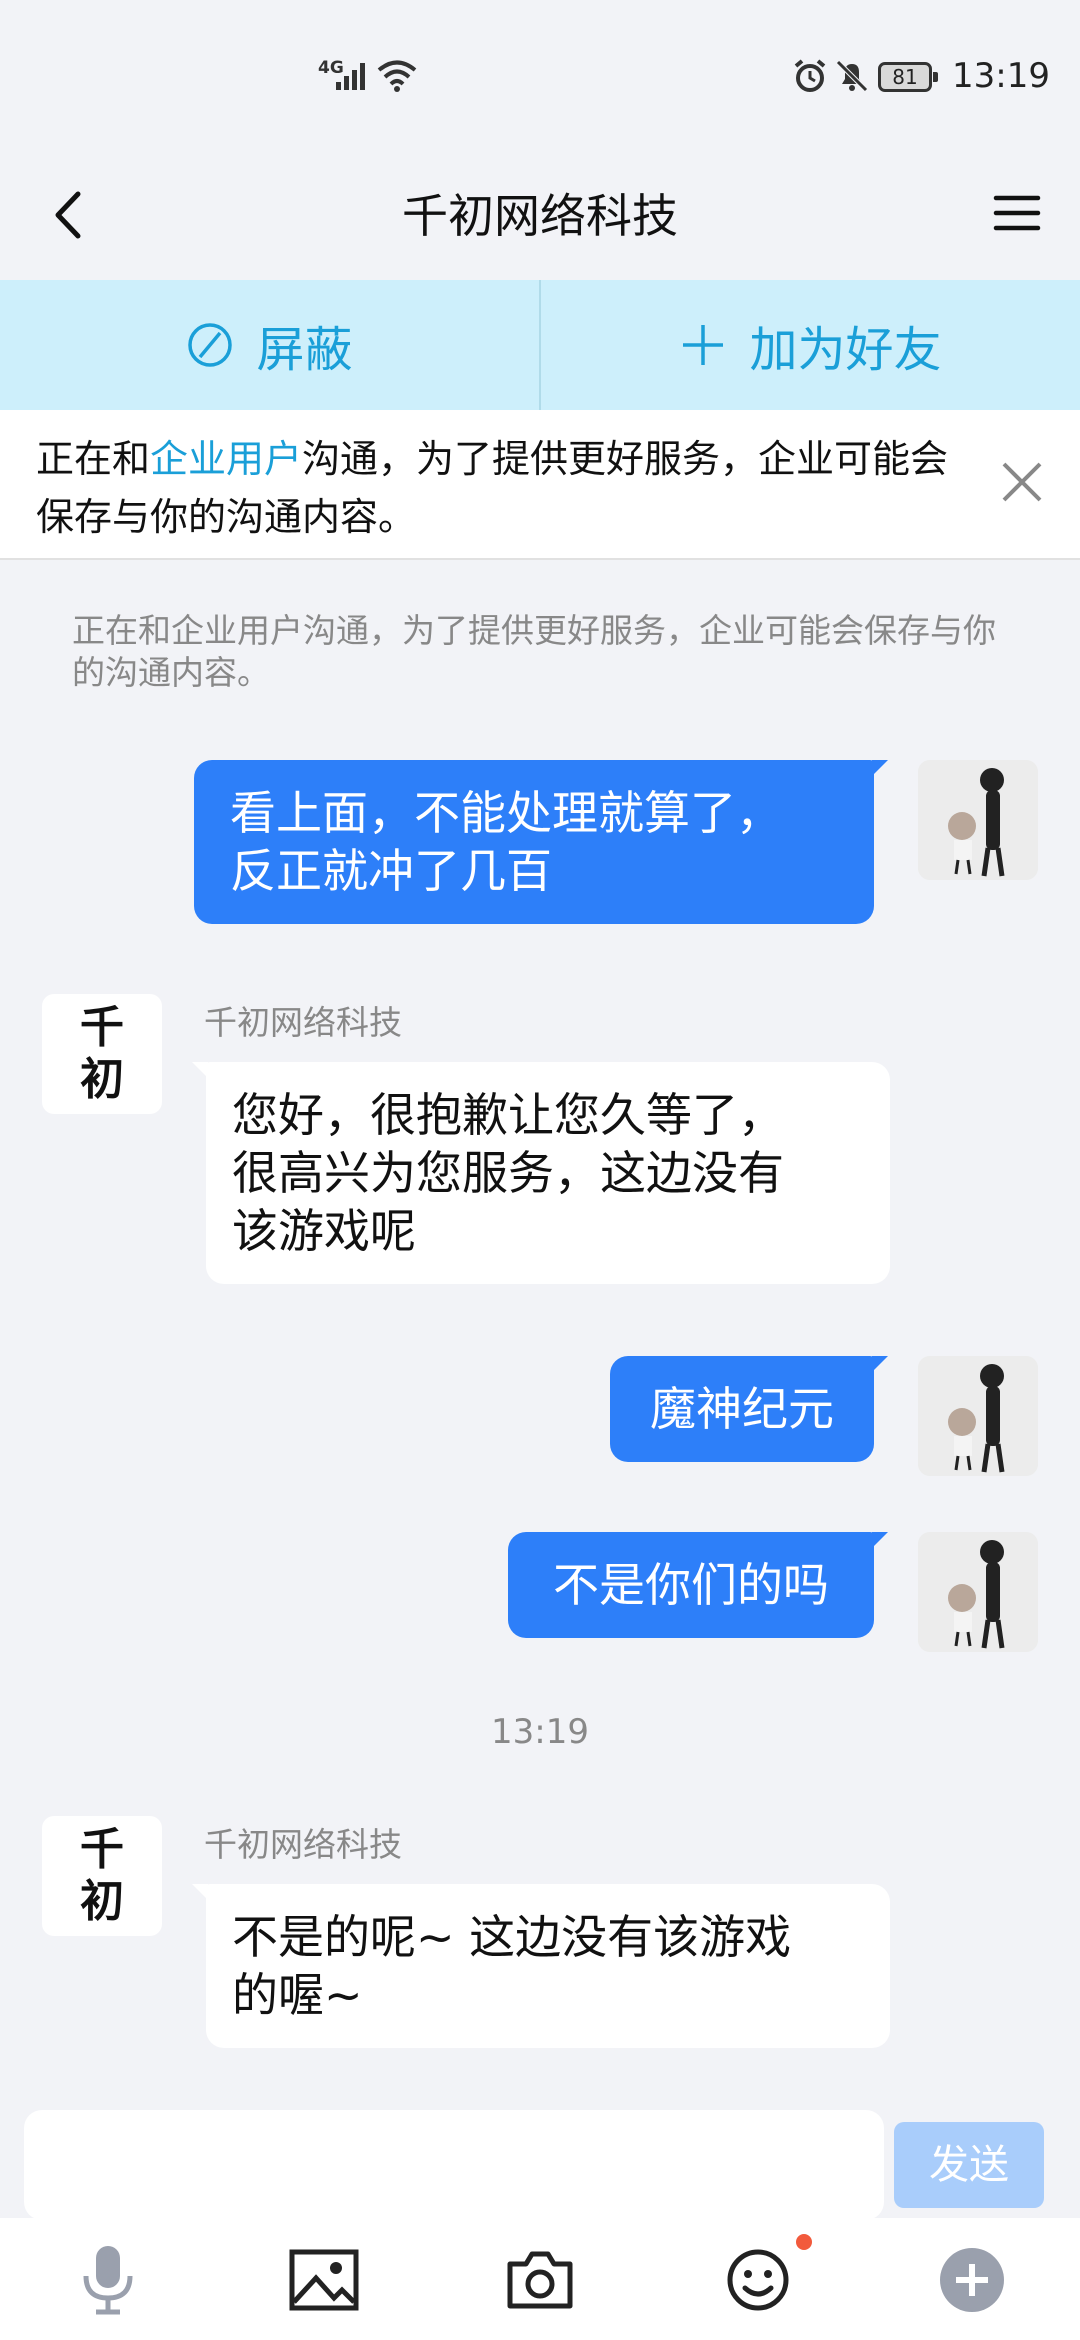 The height and width of the screenshot is (2340, 1080). What do you see at coordinates (698, 1585) in the screenshot?
I see `message-bubble-outgoing: 不是你们的吗` at bounding box center [698, 1585].